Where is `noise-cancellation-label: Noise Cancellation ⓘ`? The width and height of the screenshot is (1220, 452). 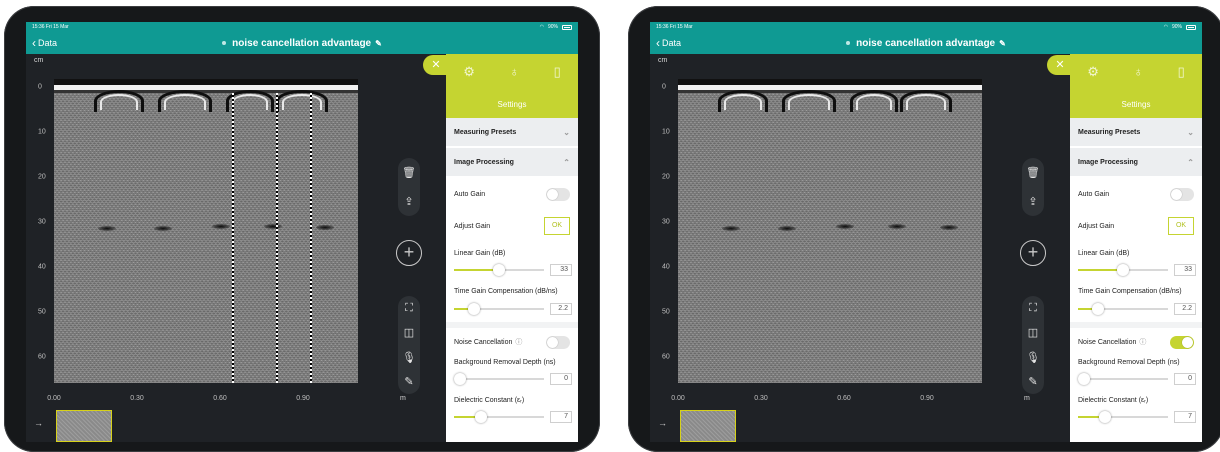 noise-cancellation-label: Noise Cancellation ⓘ is located at coordinates (1112, 342).